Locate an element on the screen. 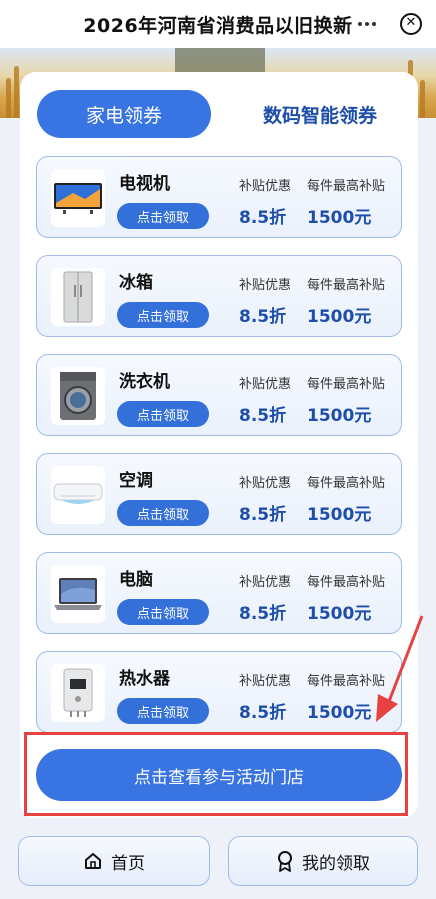 The image size is (436, 899). red-arrow-annotation is located at coordinates (400, 668).